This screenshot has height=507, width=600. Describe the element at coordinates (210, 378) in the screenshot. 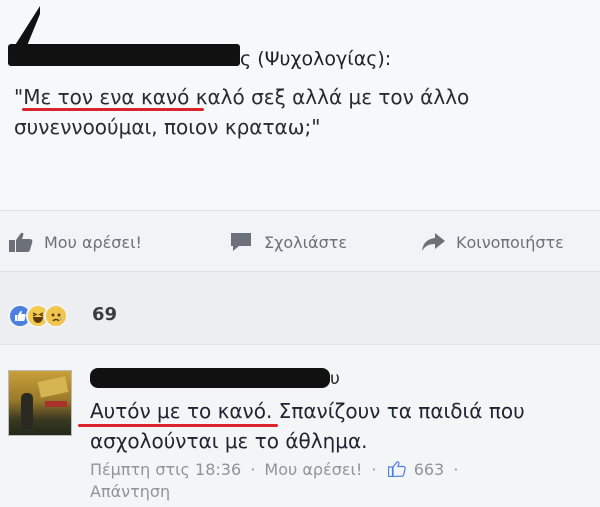

I see `redacted-commenter-name` at that location.